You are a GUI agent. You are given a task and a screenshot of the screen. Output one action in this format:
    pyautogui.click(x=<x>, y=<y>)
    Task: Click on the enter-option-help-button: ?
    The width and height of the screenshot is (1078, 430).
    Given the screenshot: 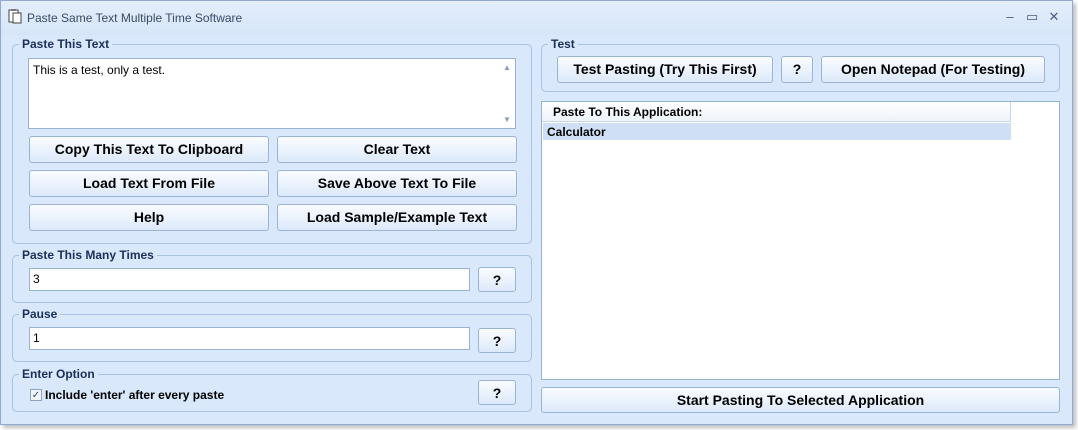 What is the action you would take?
    pyautogui.click(x=497, y=392)
    